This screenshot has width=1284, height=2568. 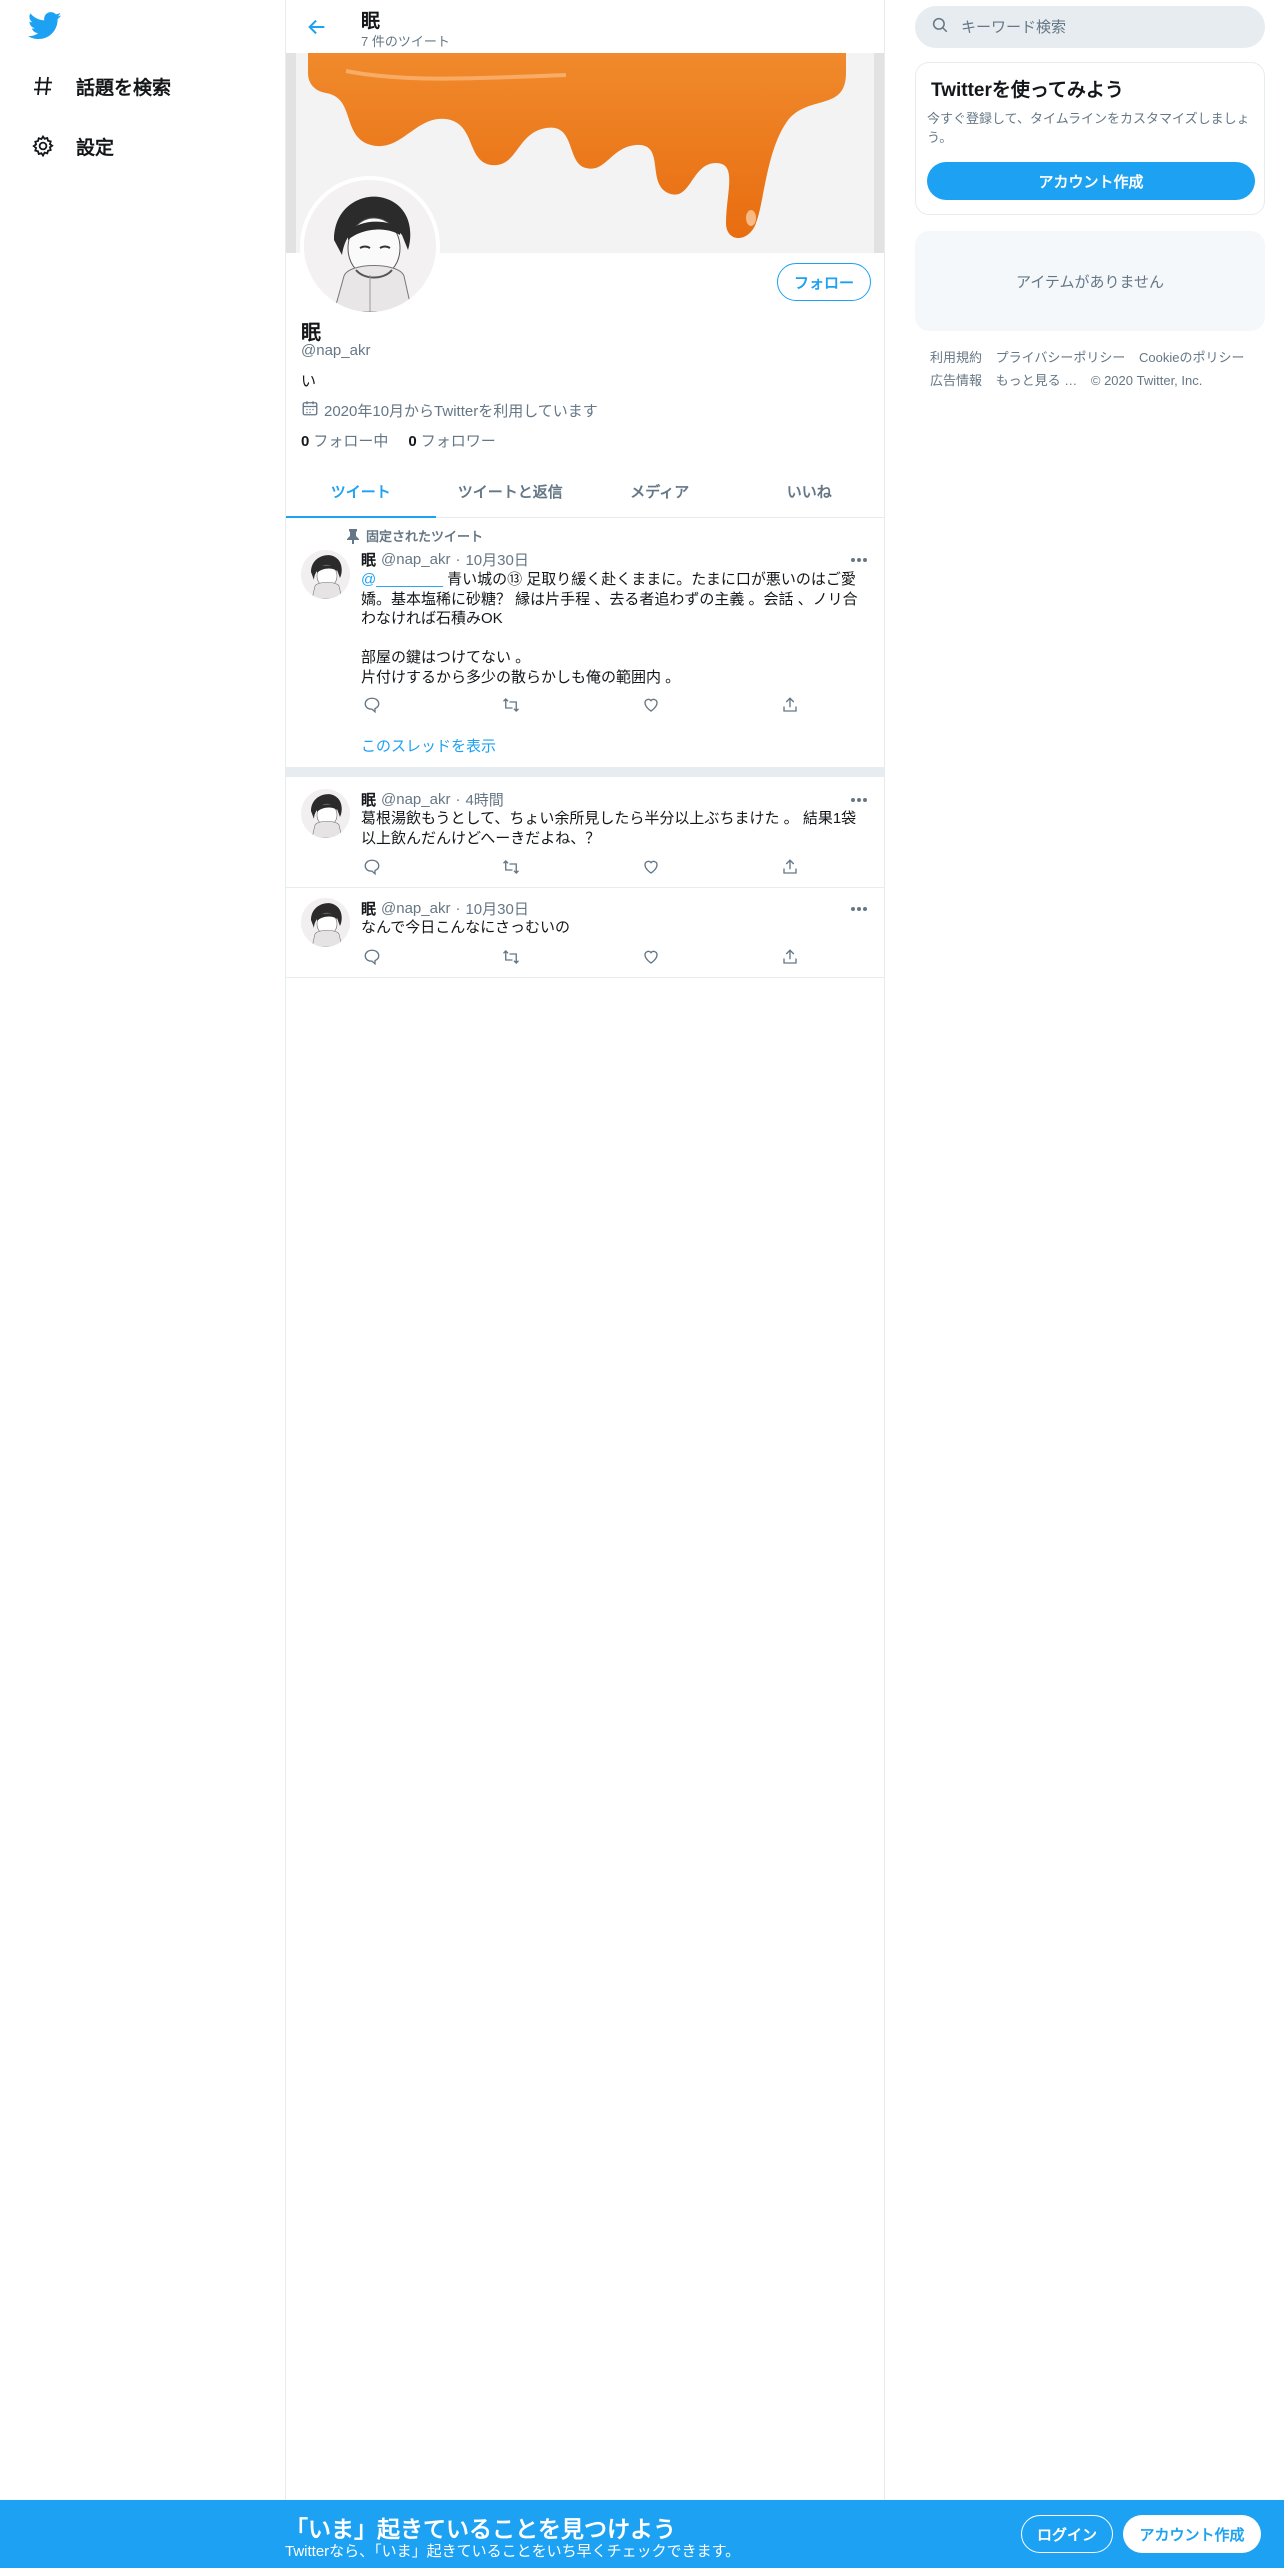 What do you see at coordinates (345, 536) in the screenshot?
I see `pin-icon` at bounding box center [345, 536].